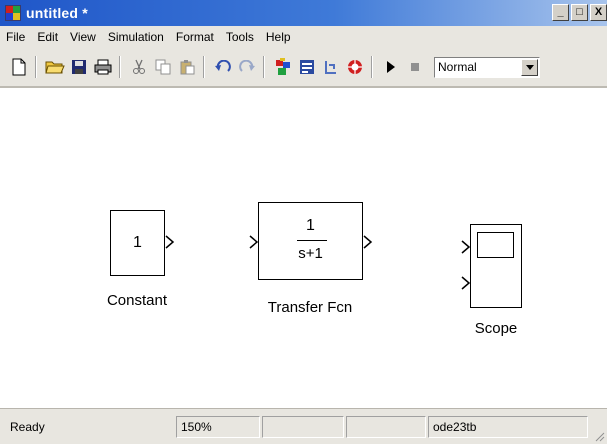 The height and width of the screenshot is (444, 607). I want to click on resize-grip-icon, so click(599, 436).